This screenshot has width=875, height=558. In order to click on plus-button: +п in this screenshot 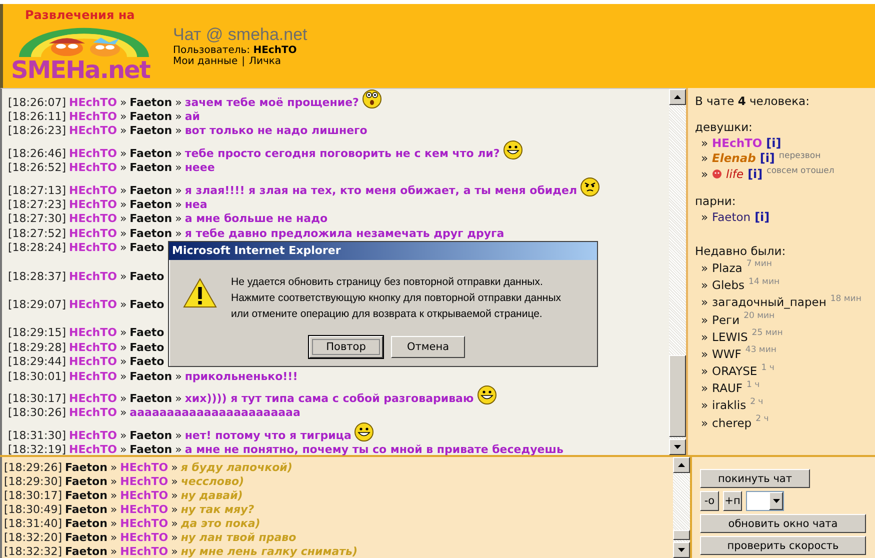, I will do `click(732, 501)`.